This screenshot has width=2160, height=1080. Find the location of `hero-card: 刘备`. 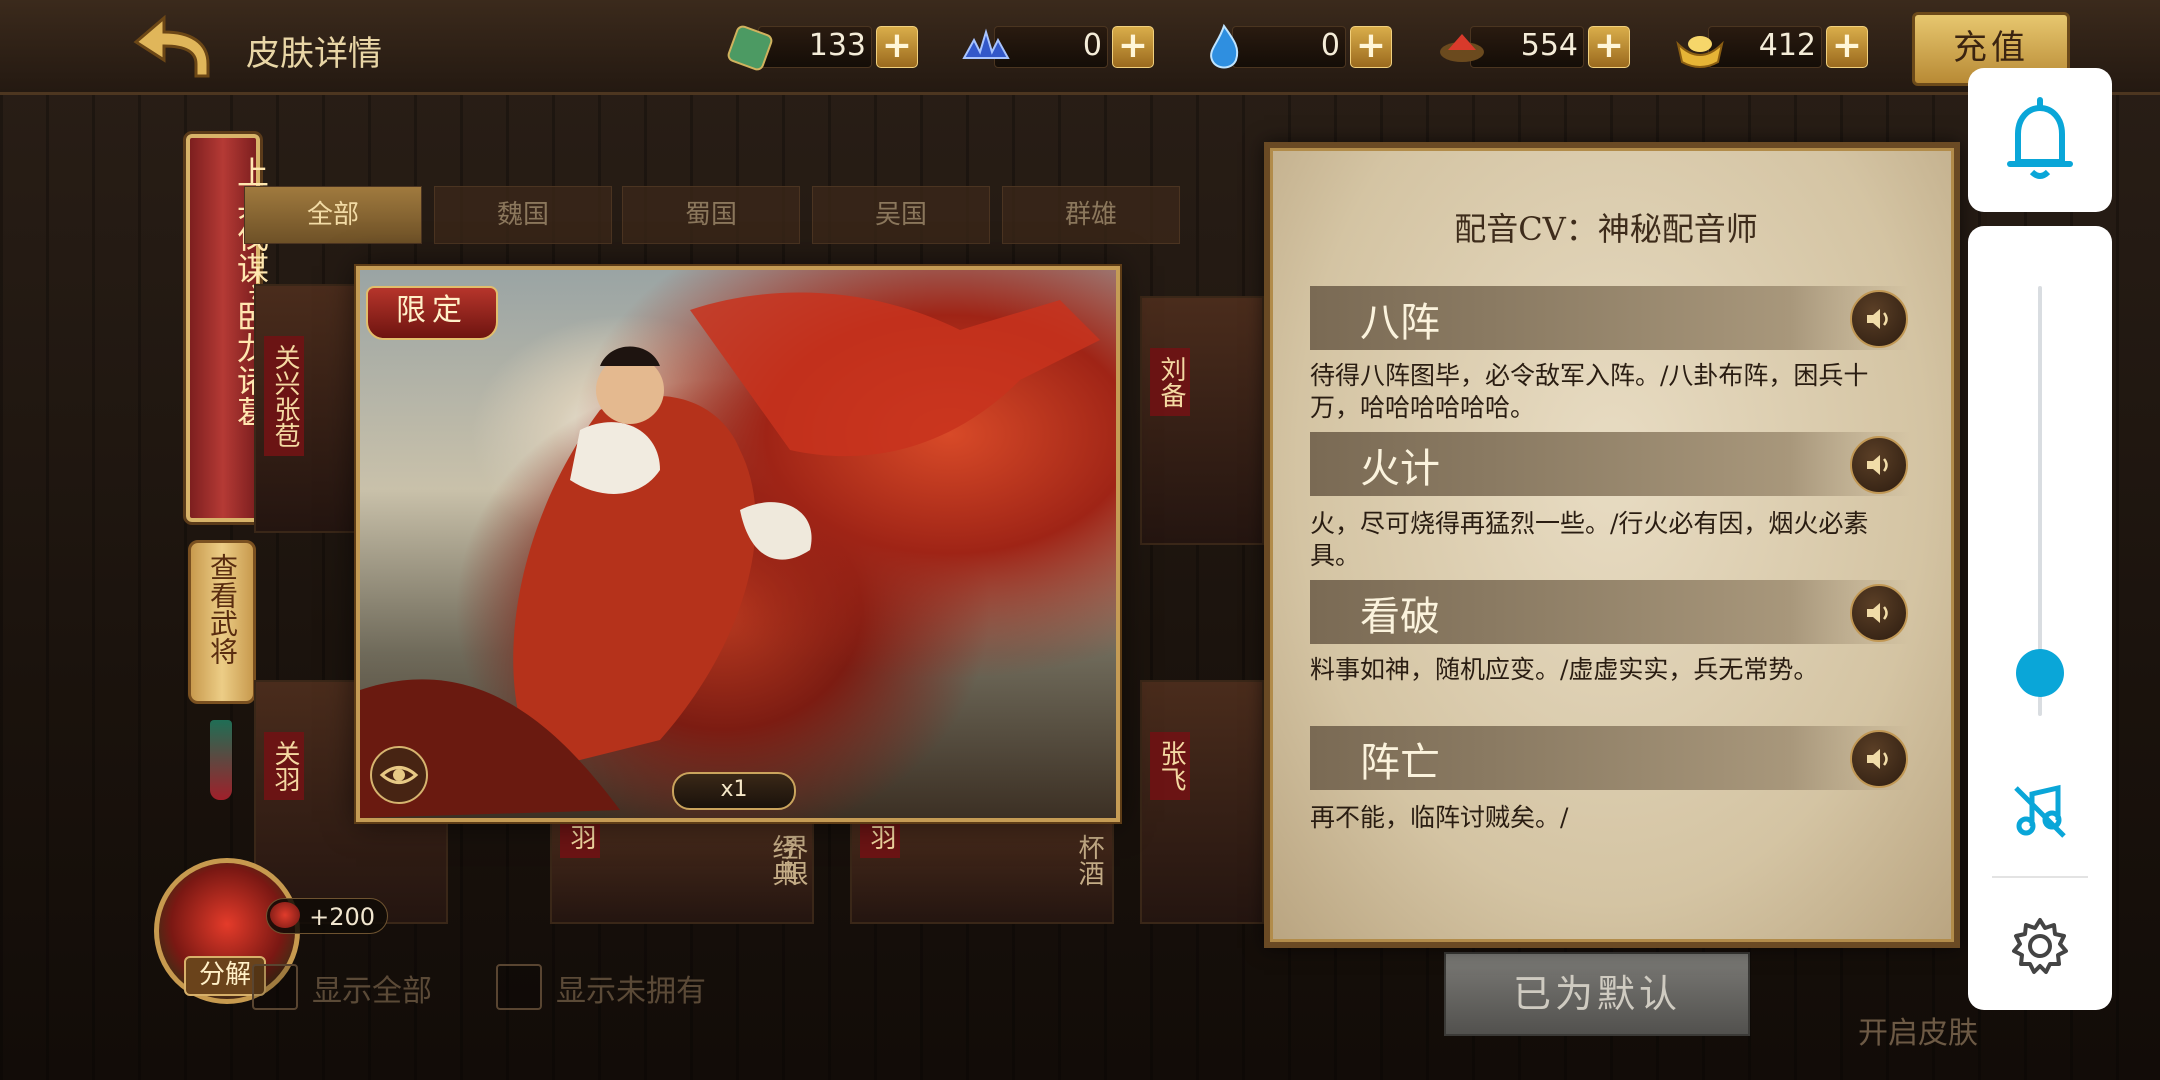

hero-card: 刘备 is located at coordinates (1202, 420).